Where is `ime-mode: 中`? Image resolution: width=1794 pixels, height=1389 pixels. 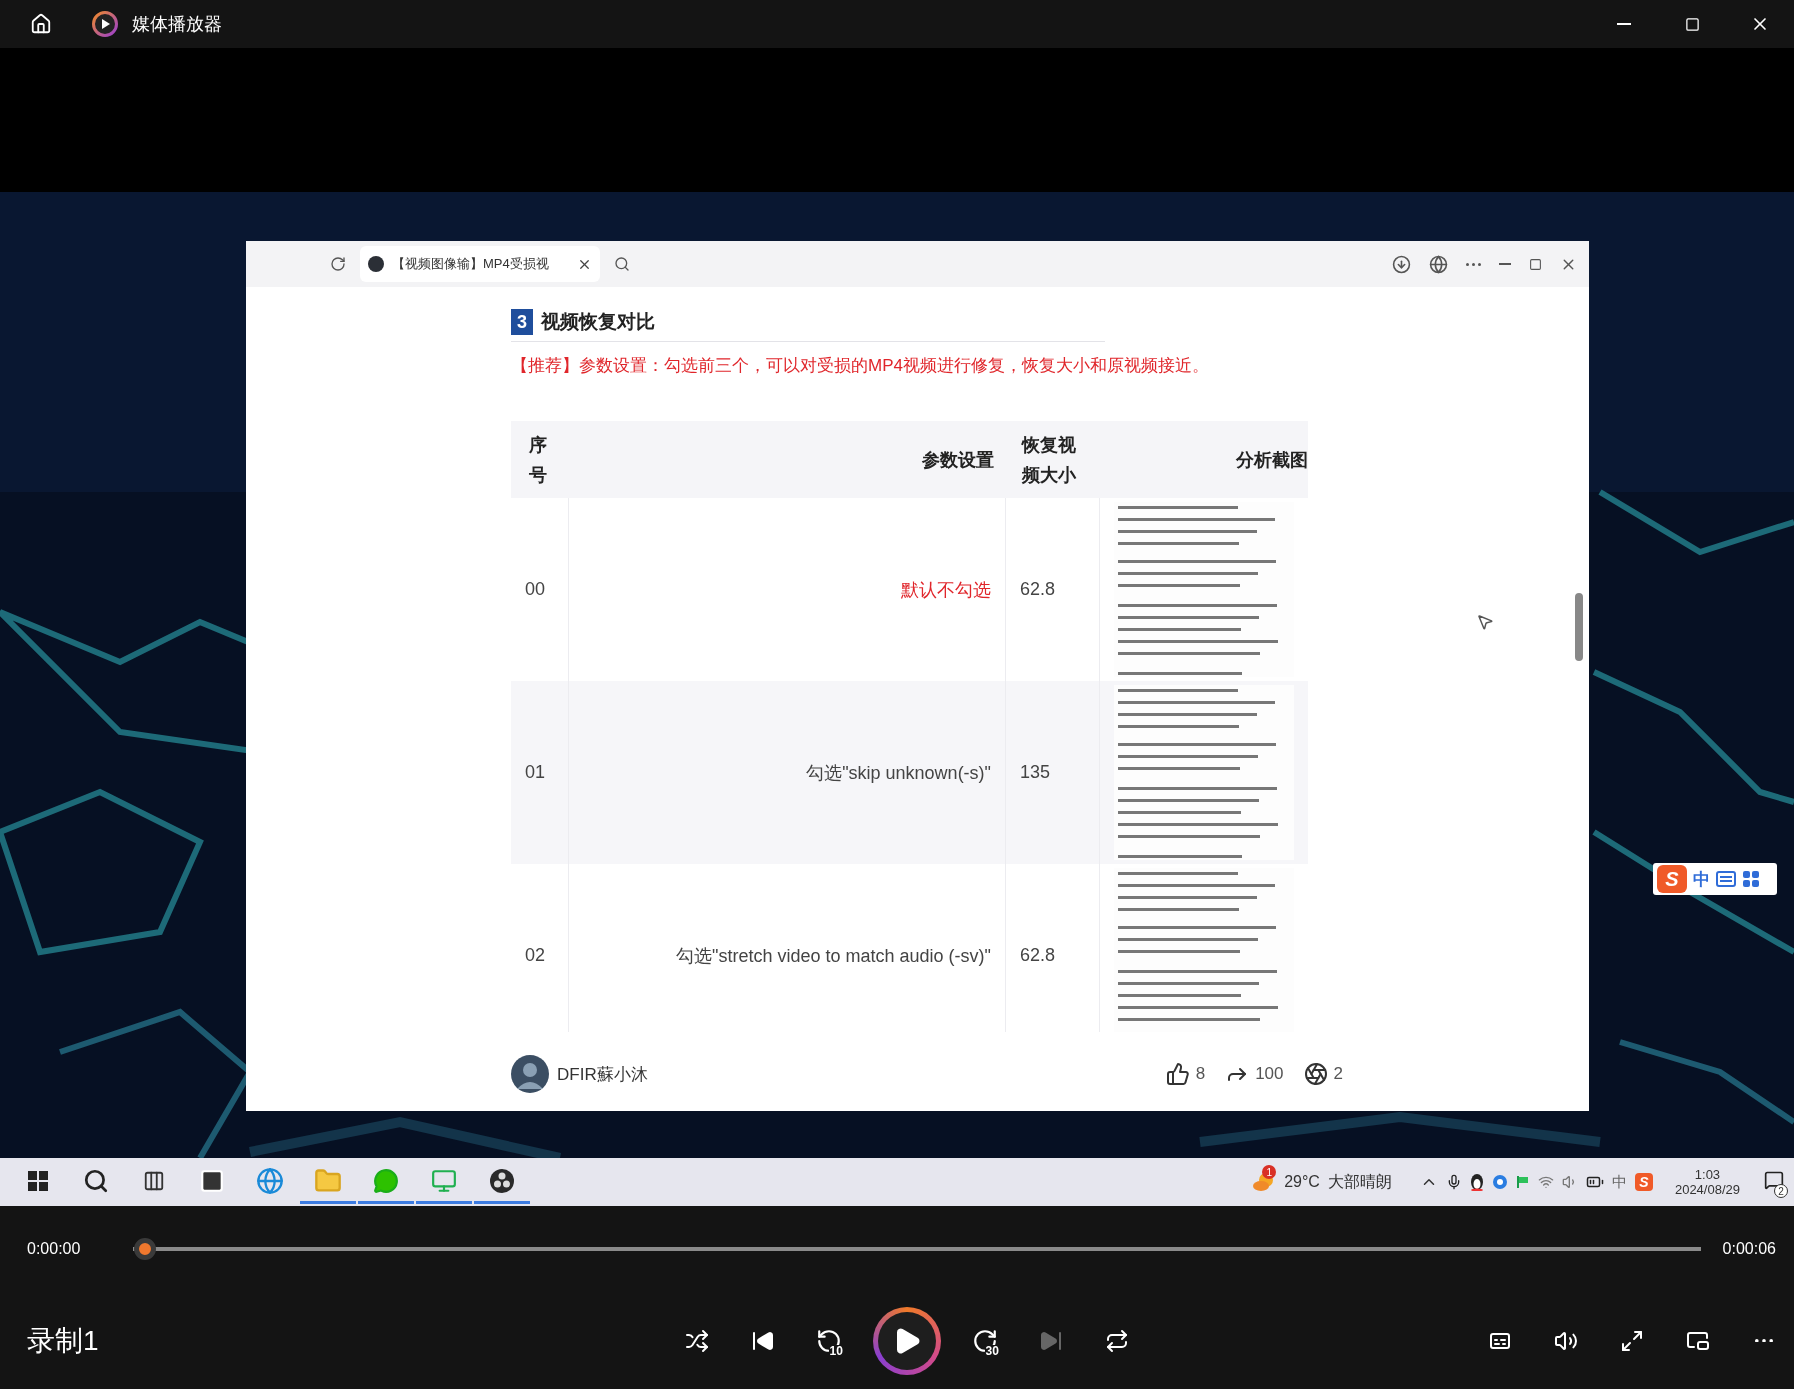
ime-mode: 中 is located at coordinates (1619, 1182).